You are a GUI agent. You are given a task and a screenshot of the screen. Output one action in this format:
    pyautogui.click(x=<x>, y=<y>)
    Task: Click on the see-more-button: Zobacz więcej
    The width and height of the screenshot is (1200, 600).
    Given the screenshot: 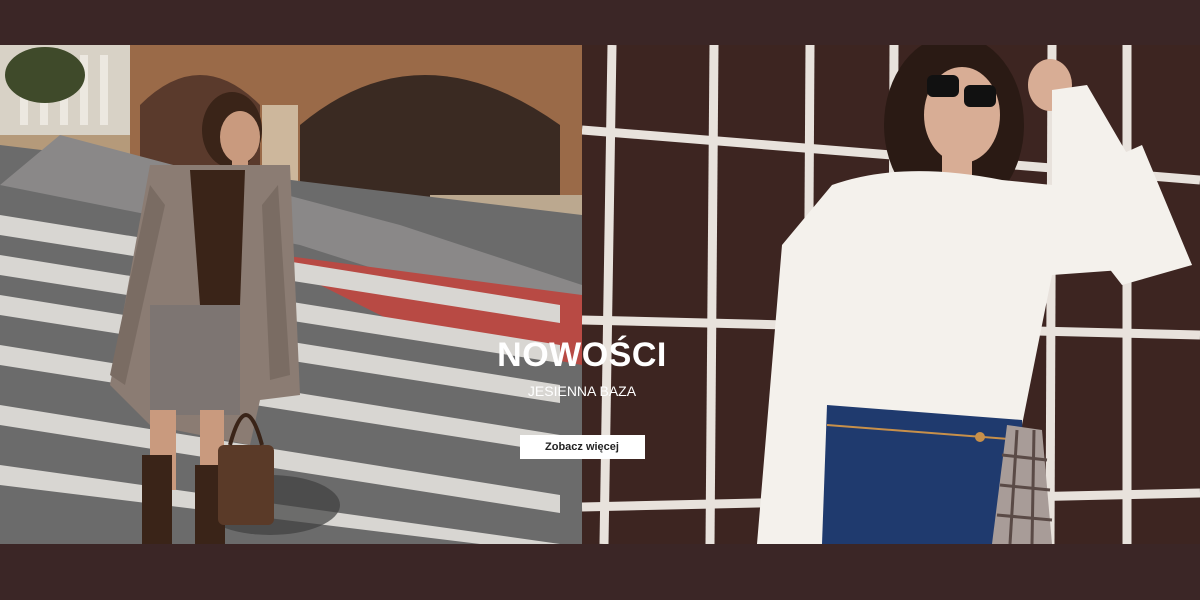 What is the action you would take?
    pyautogui.click(x=582, y=447)
    